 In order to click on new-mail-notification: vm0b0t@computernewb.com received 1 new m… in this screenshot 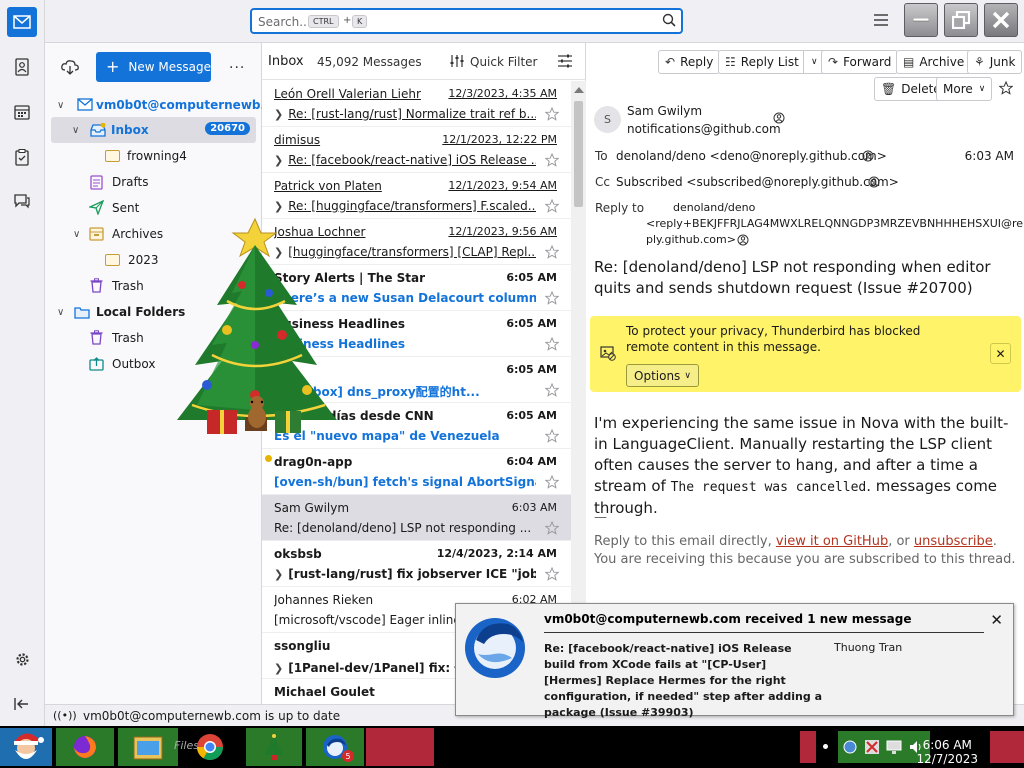, I will do `click(734, 661)`.